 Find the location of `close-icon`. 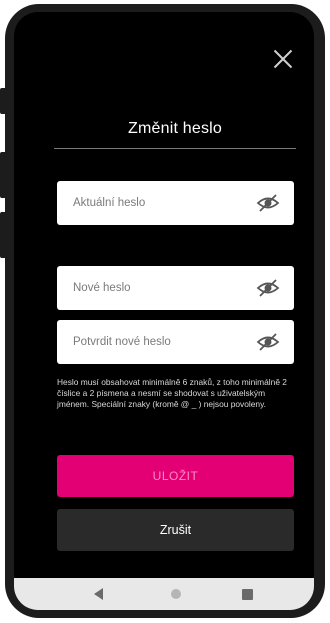

close-icon is located at coordinates (283, 59).